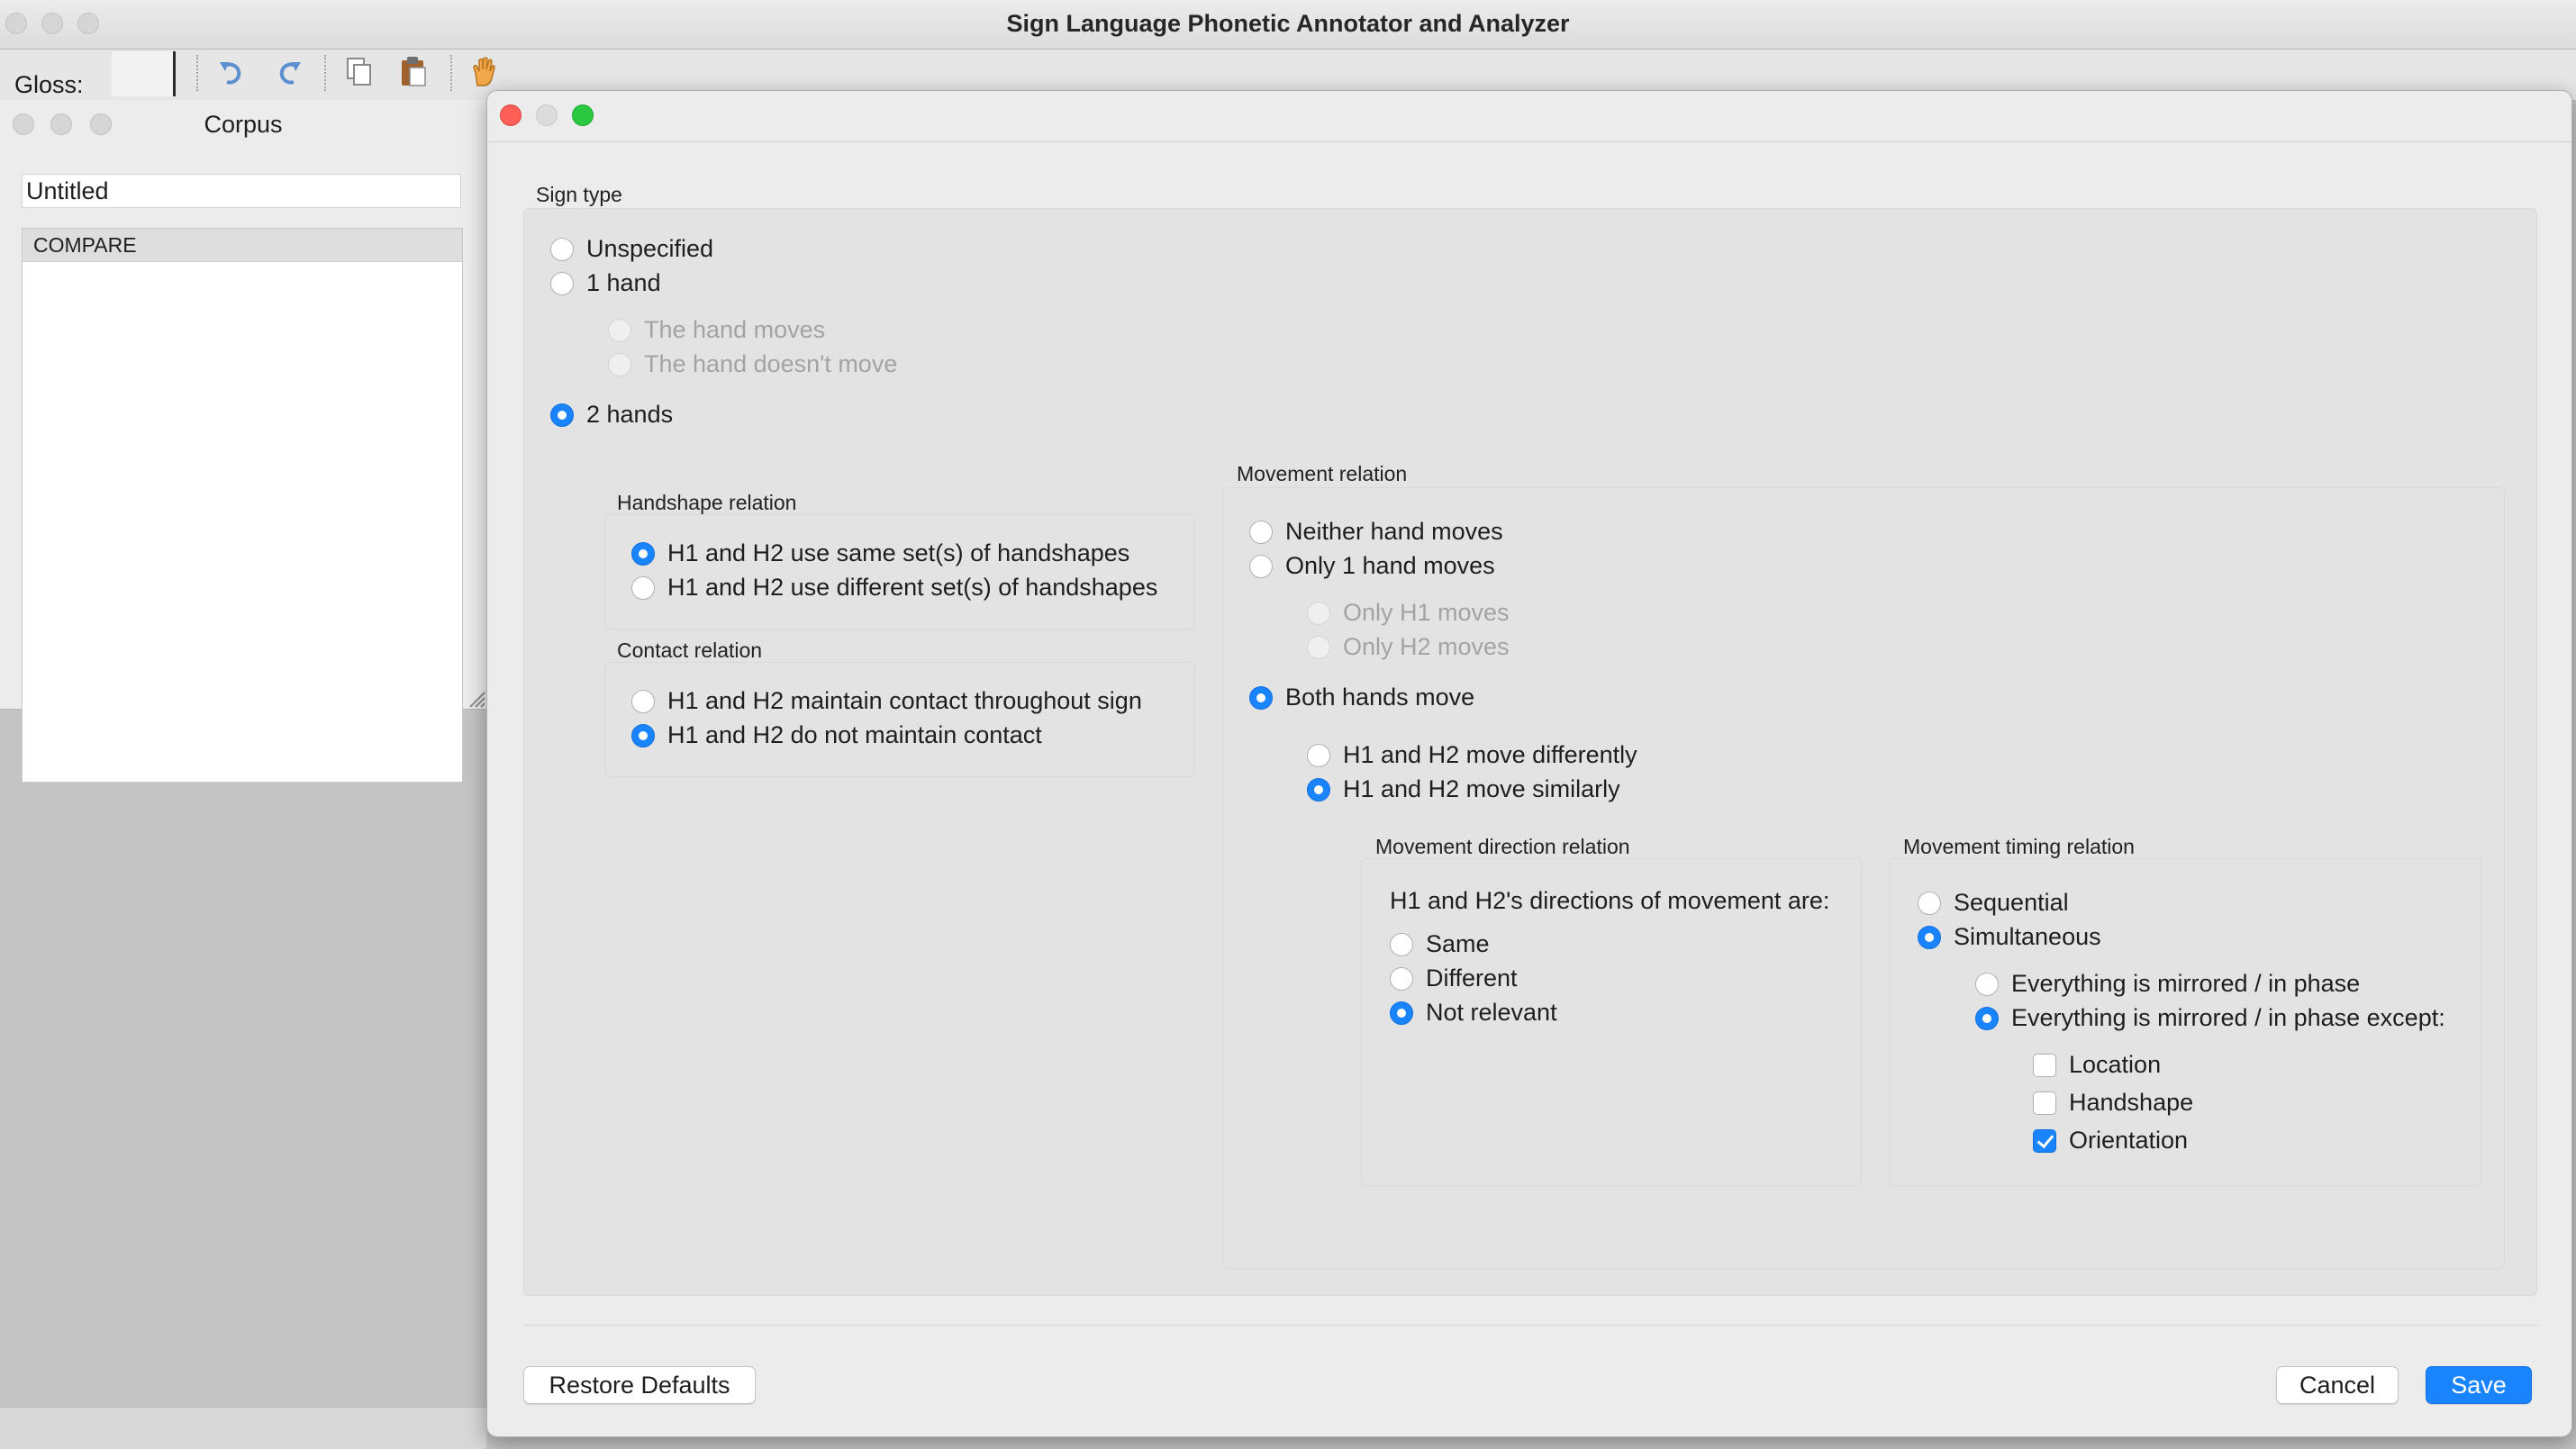  Describe the element at coordinates (639, 1385) in the screenshot. I see `restore-defaults-button: Restore Defaults` at that location.